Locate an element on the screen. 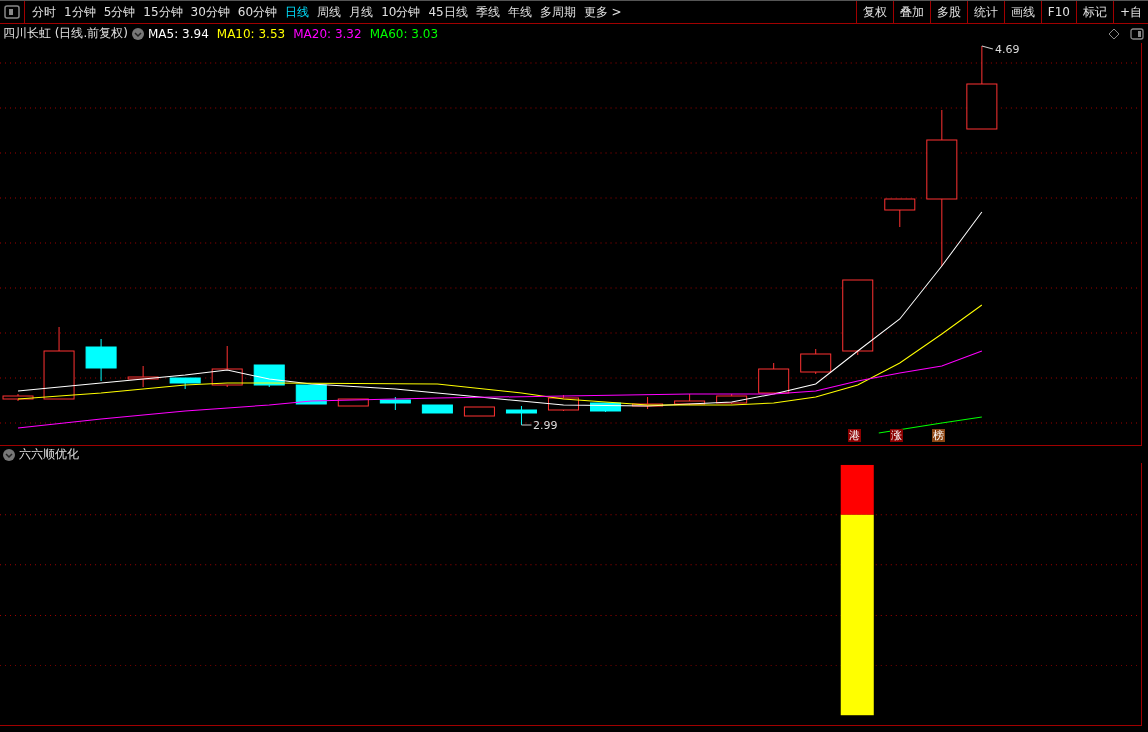  toolbar-button: 多股 is located at coordinates (948, 12).